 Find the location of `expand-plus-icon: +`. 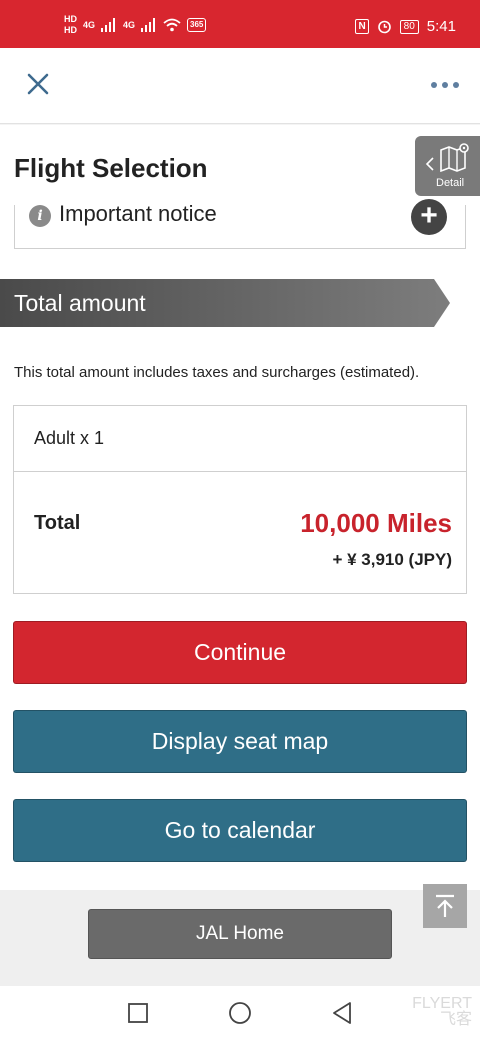

expand-plus-icon: + is located at coordinates (429, 217).